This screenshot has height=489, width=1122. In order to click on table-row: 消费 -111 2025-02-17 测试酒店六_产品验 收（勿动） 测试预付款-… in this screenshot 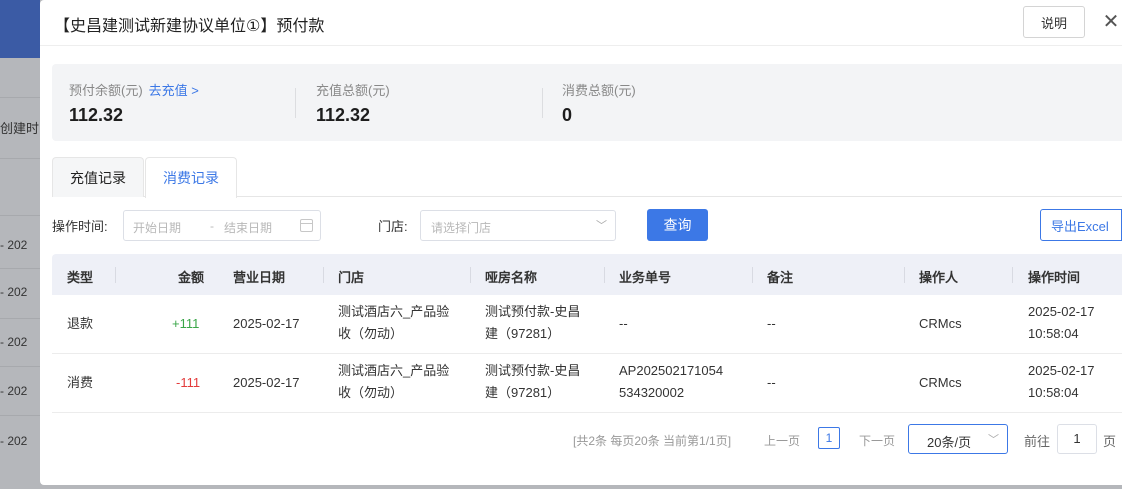, I will do `click(587, 383)`.